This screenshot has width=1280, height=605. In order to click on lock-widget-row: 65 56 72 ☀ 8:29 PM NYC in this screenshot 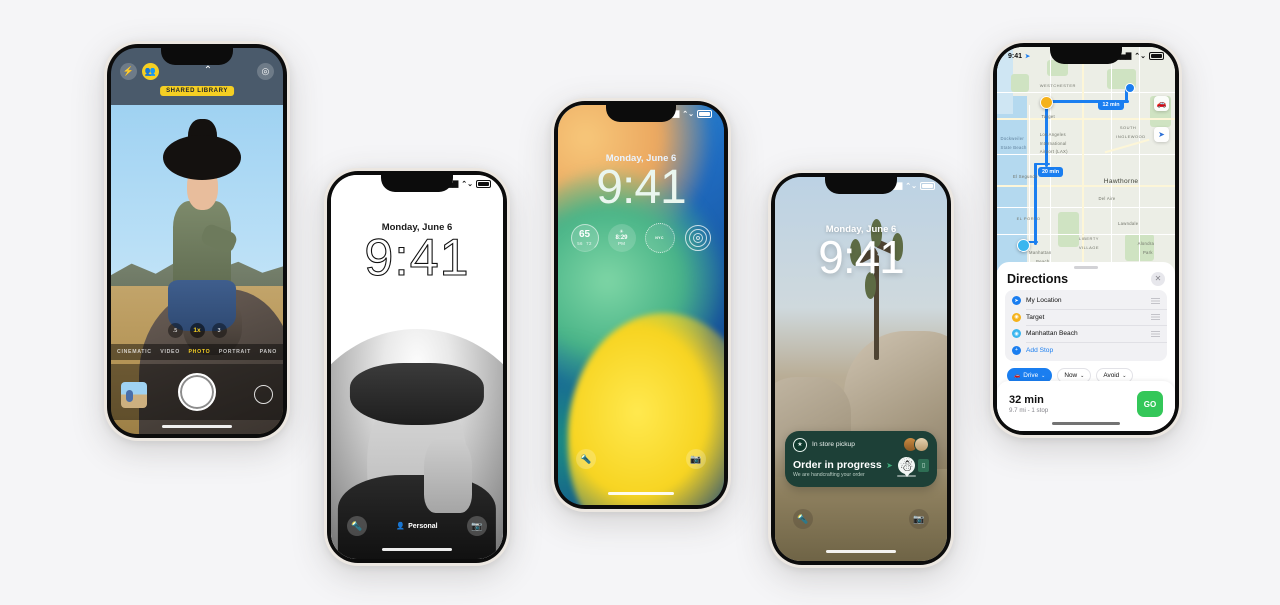, I will do `click(641, 238)`.